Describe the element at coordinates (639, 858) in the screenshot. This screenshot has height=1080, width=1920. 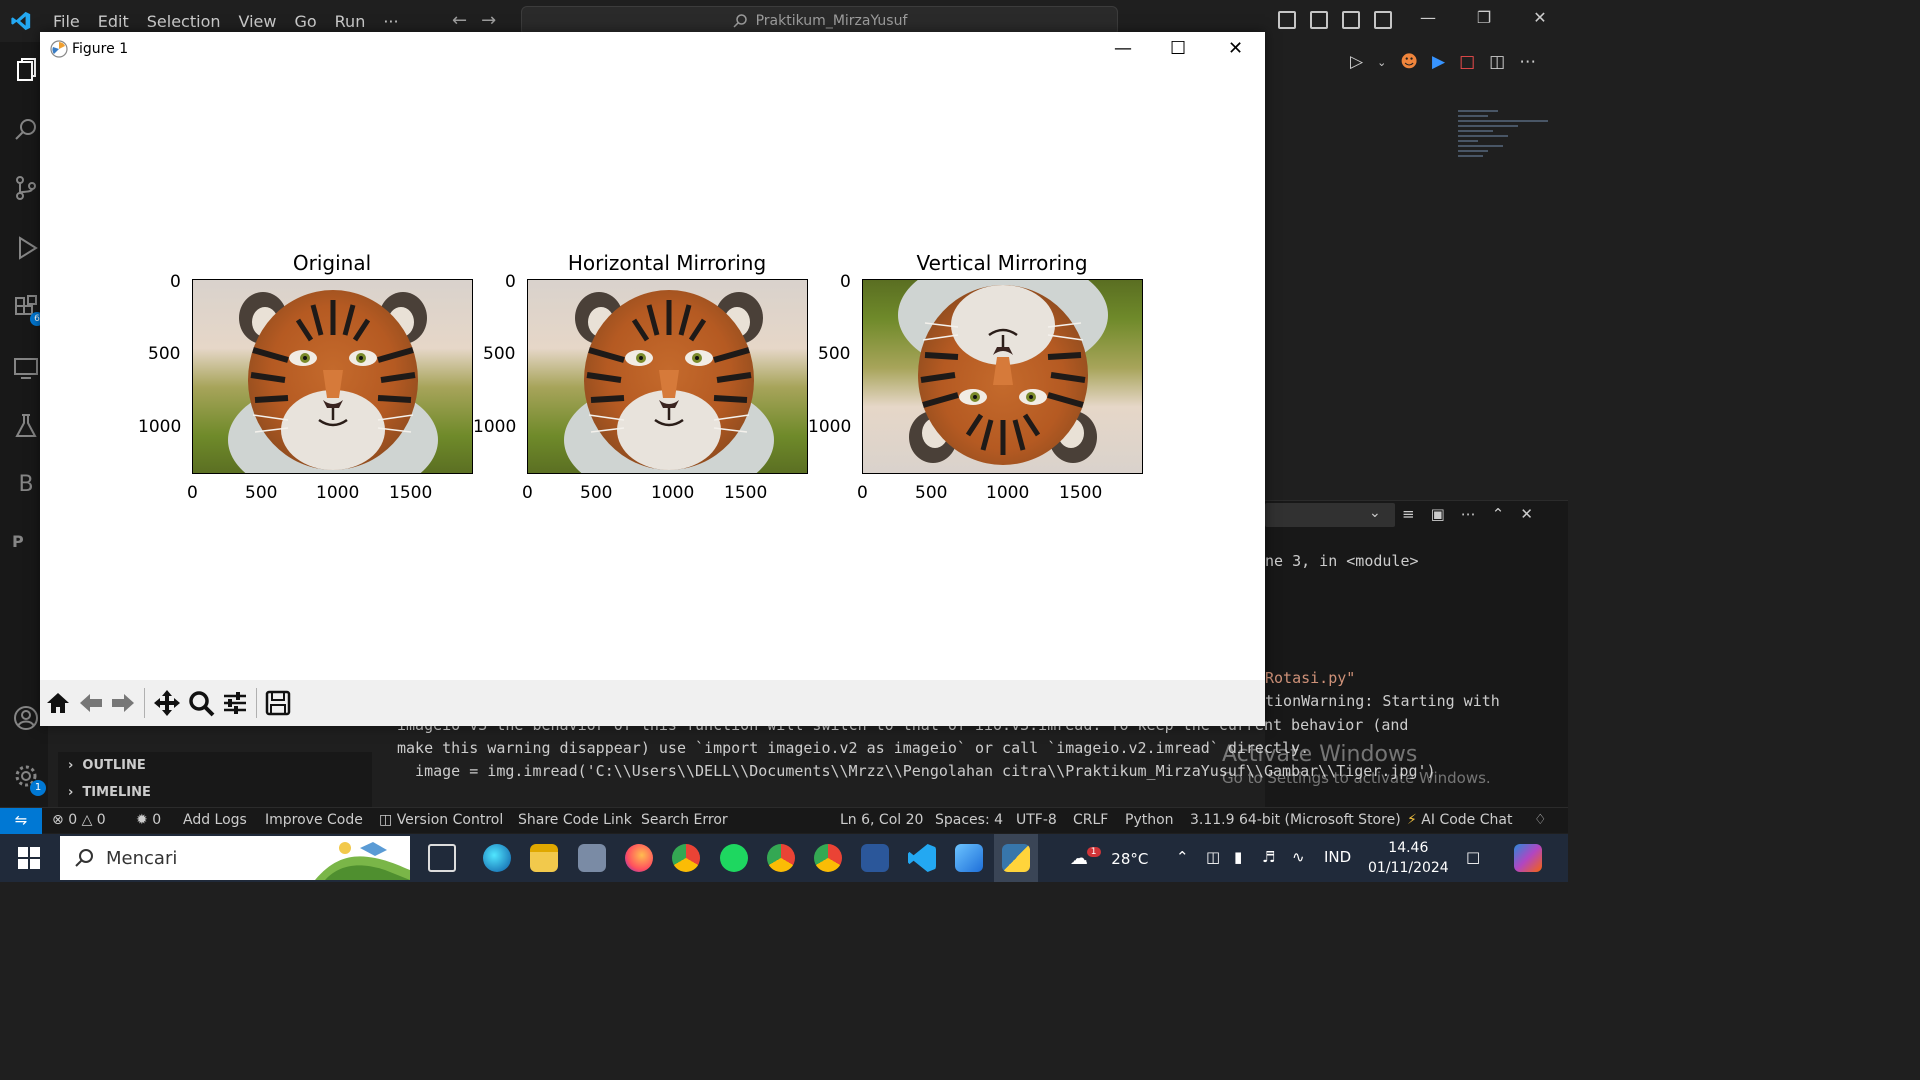
I see `firefox-icon` at that location.